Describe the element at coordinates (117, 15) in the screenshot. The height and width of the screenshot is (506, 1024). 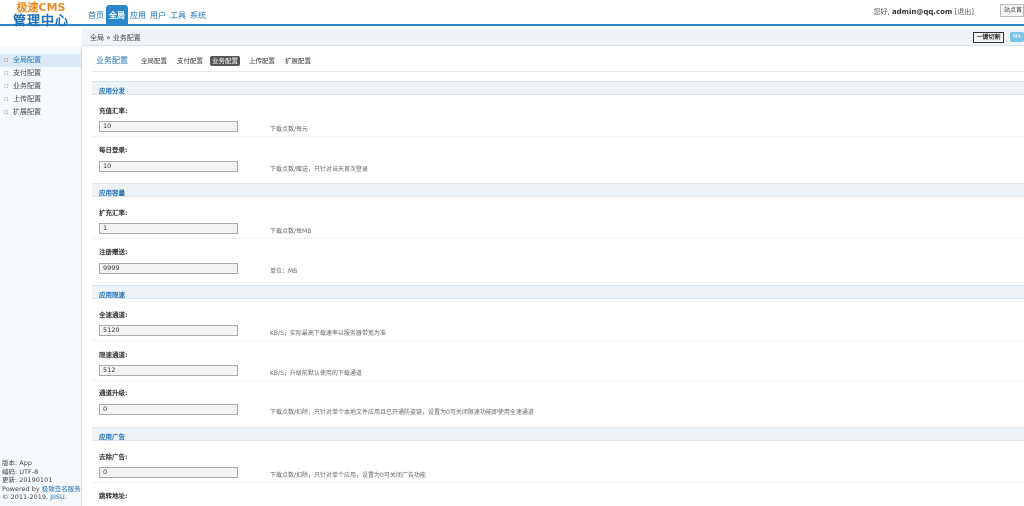
I see `topnav-global: 全局` at that location.